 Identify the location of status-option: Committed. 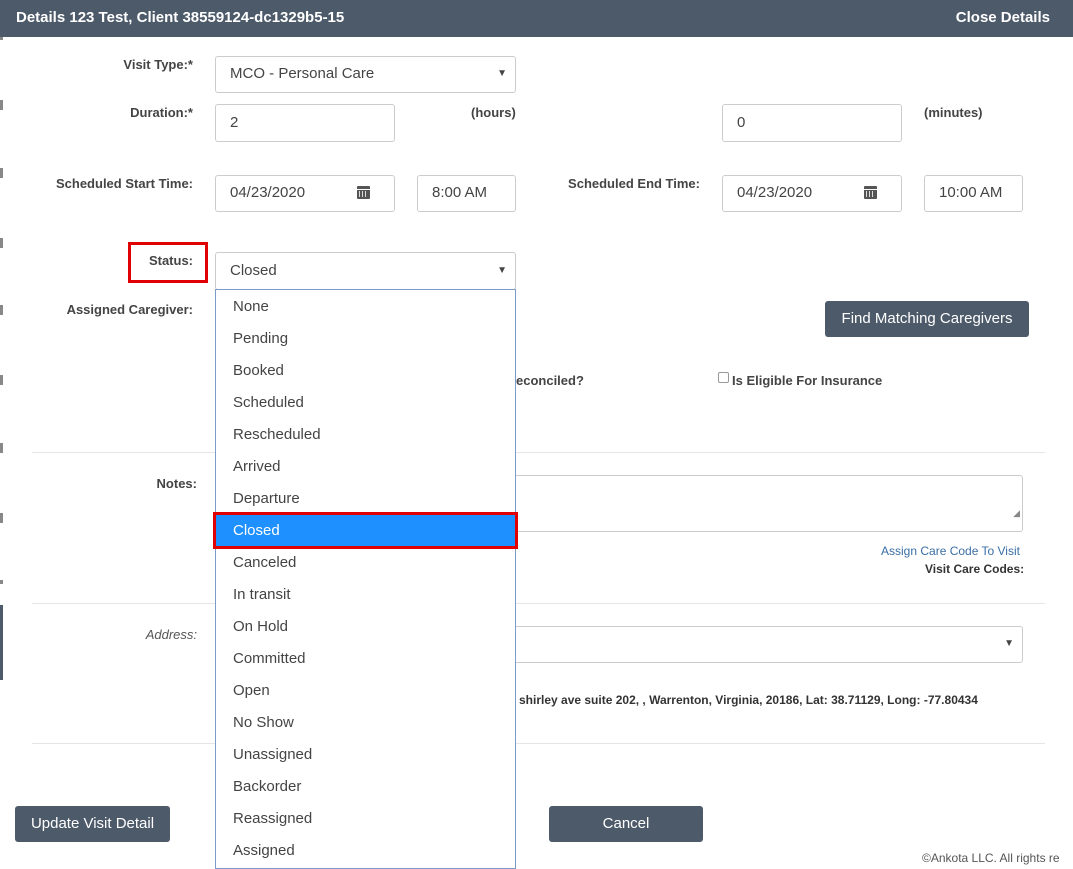
(365, 659).